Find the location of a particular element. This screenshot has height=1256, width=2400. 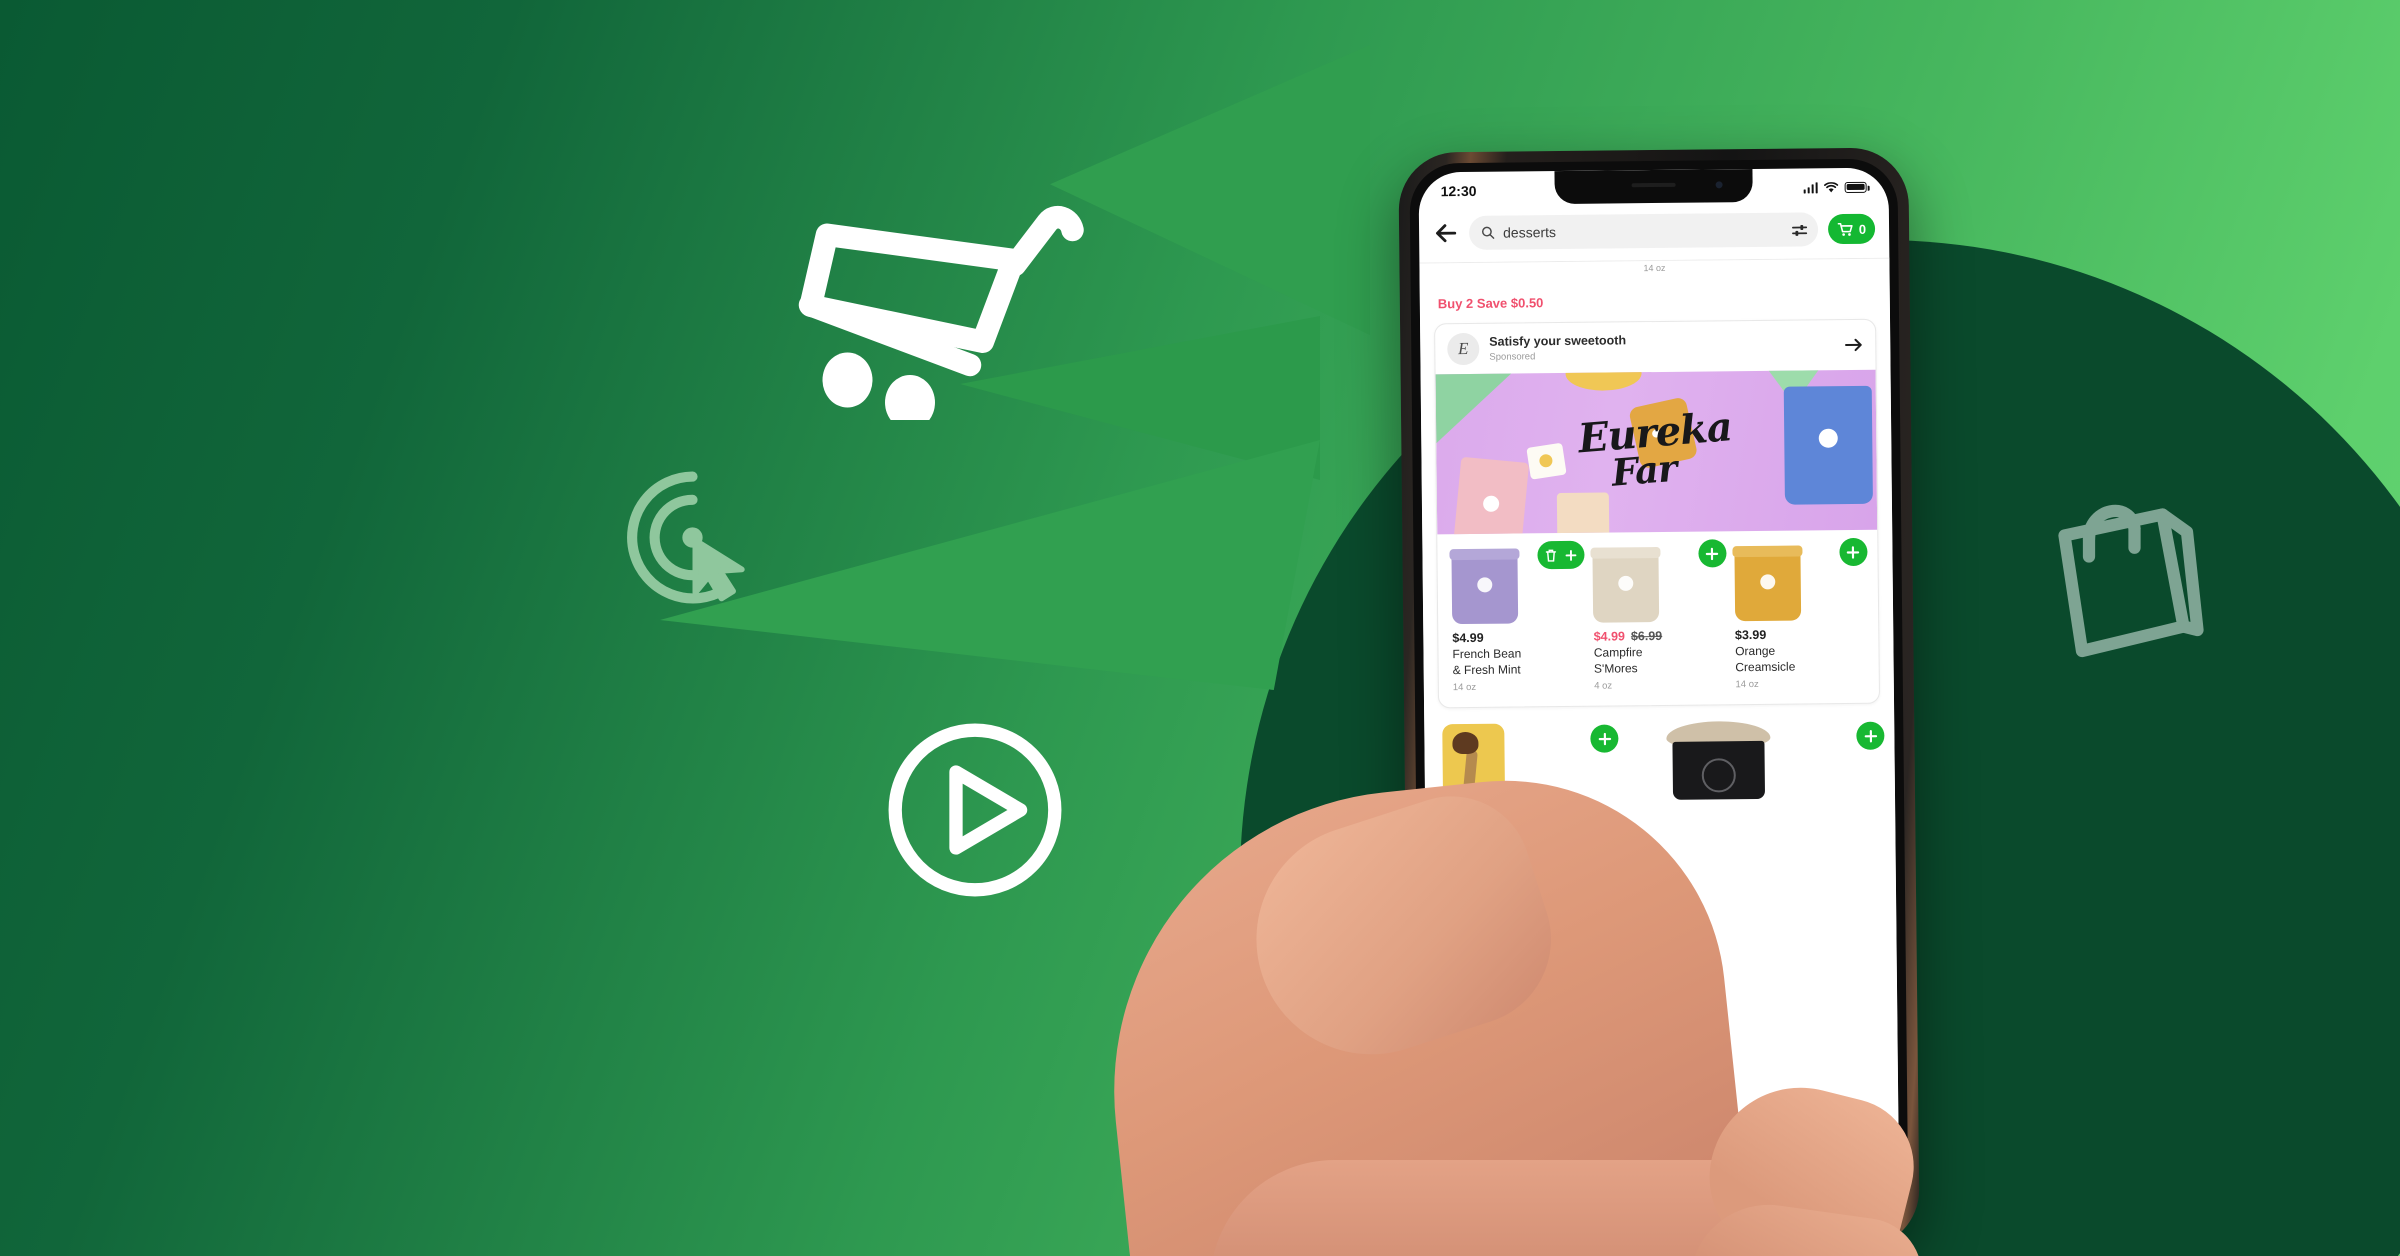

banana-product-image is located at coordinates (1474, 766).